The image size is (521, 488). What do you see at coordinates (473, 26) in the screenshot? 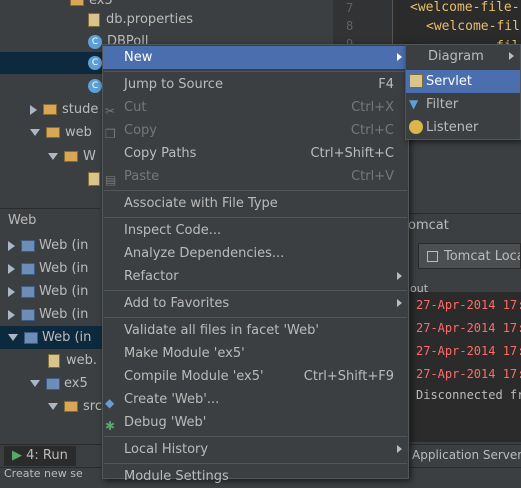
I see `code-line: <welcome-fil` at bounding box center [473, 26].